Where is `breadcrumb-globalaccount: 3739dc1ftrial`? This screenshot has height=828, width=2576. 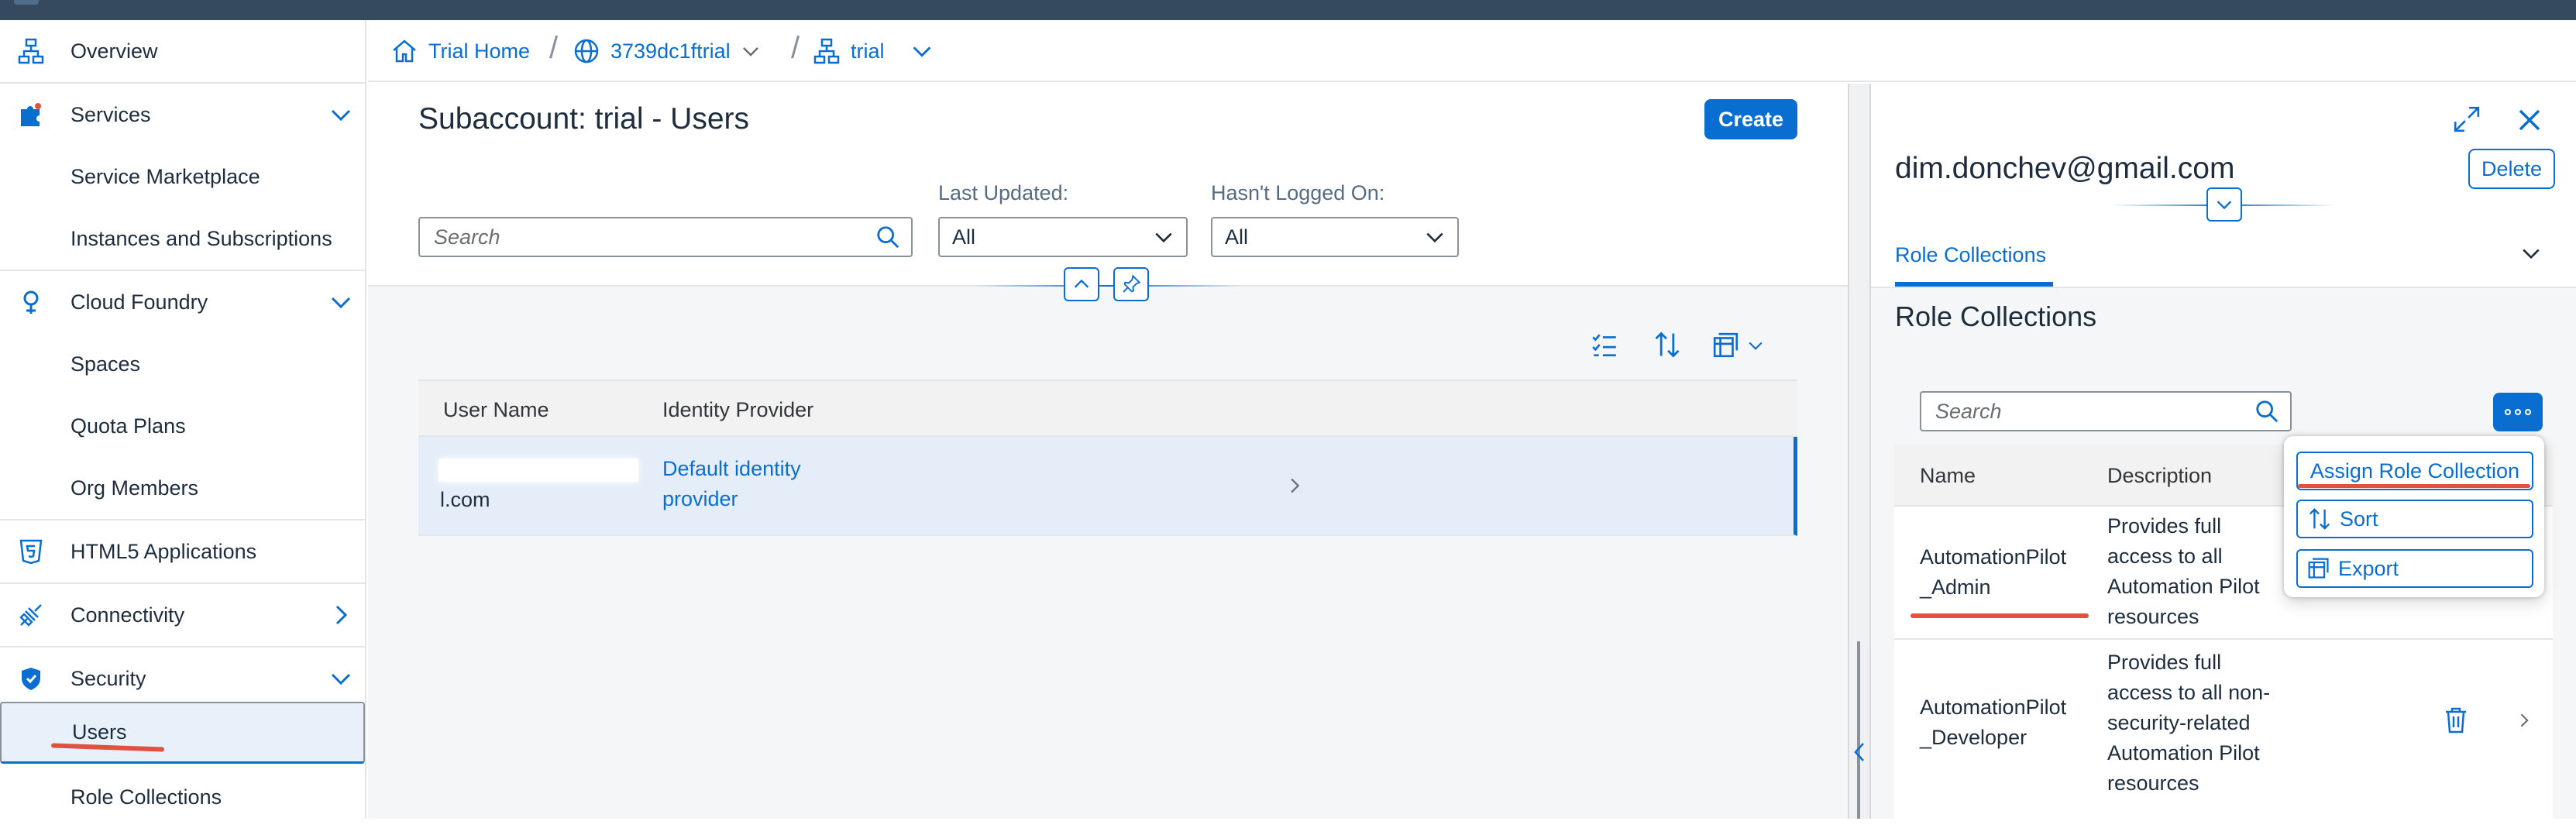 breadcrumb-globalaccount: 3739dc1ftrial is located at coordinates (667, 51).